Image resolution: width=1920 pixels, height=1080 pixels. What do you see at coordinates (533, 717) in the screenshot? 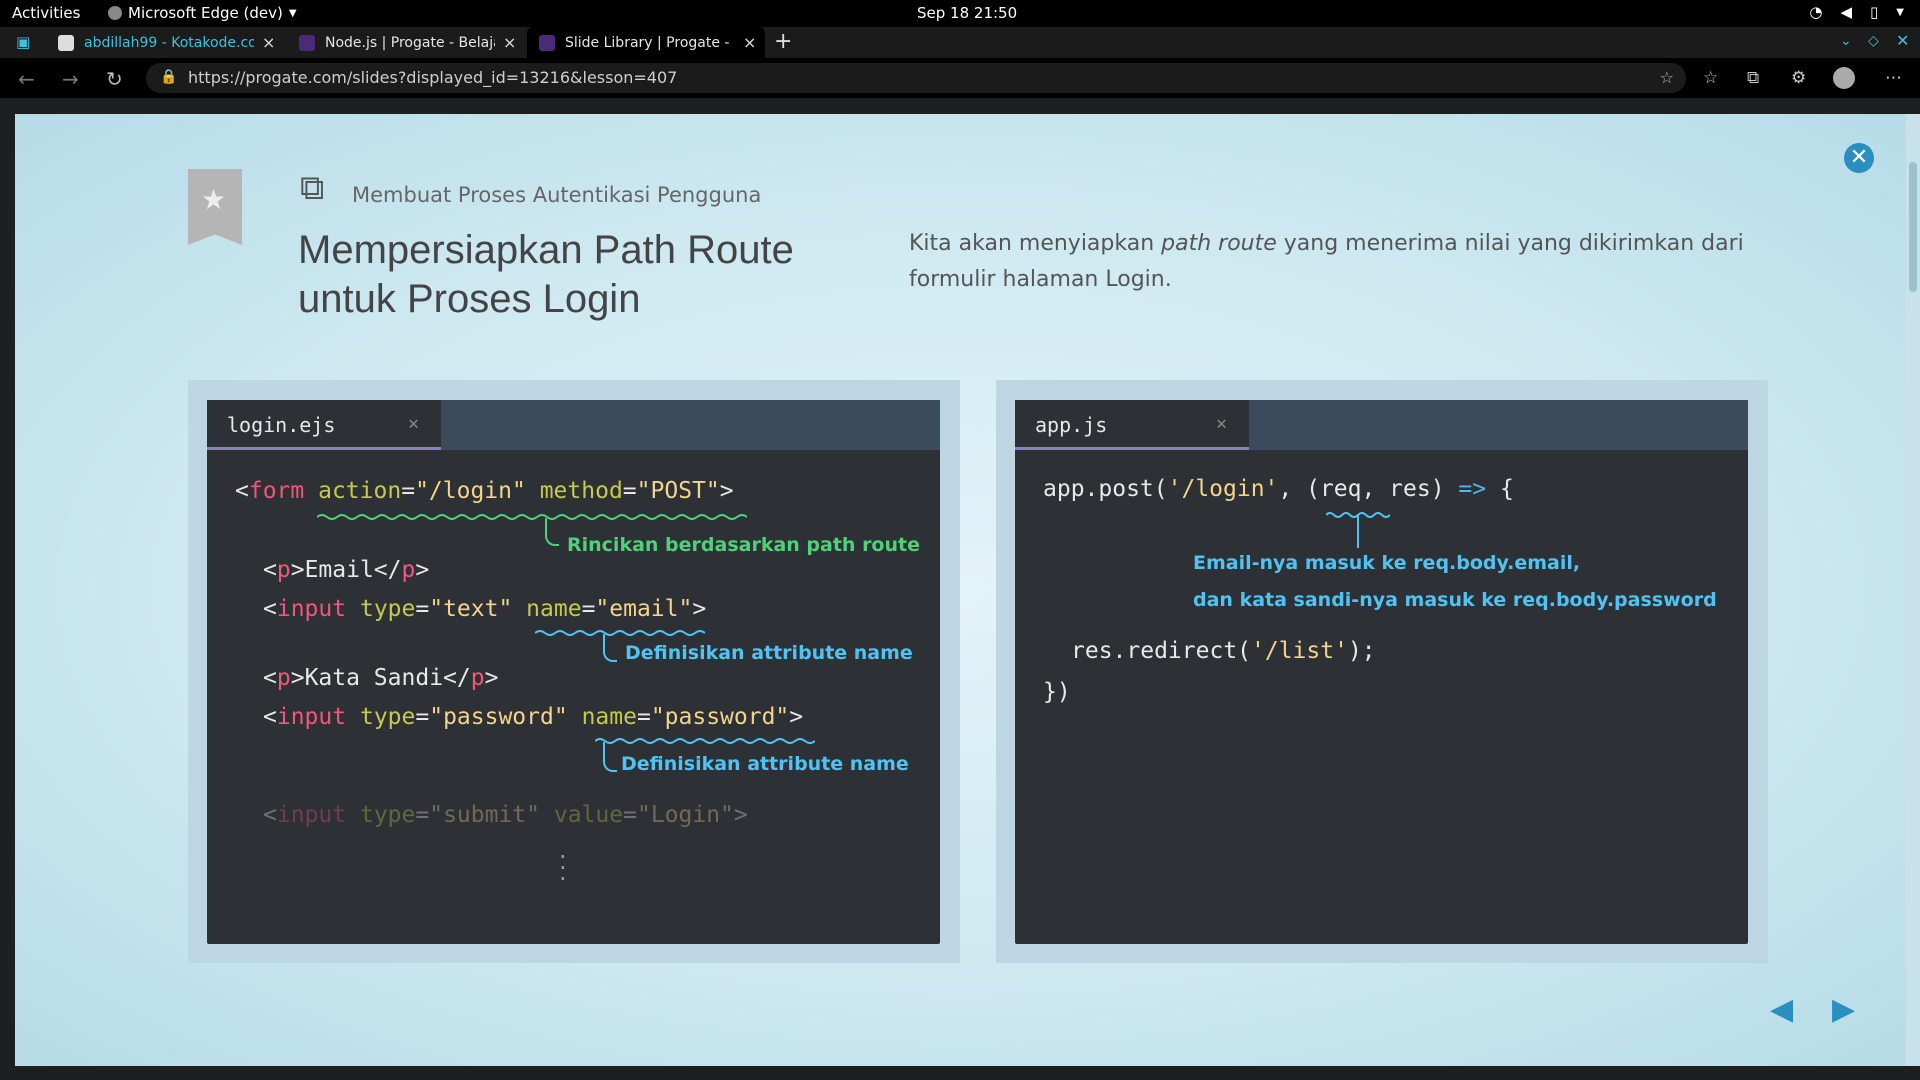
I see `code-line: <input type="password" name="password">` at bounding box center [533, 717].